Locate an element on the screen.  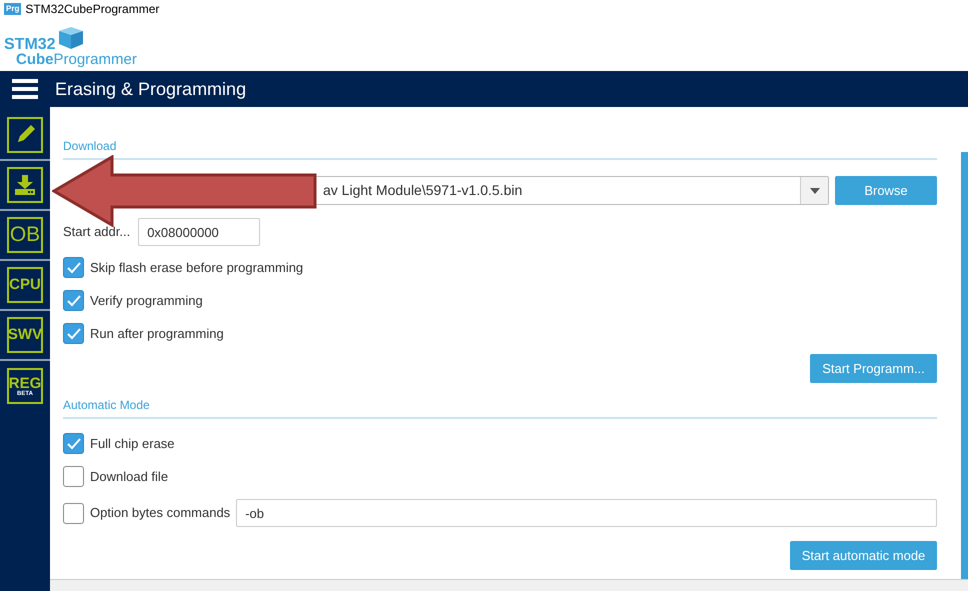
checkbox-label: Verify programming is located at coordinates (146, 301).